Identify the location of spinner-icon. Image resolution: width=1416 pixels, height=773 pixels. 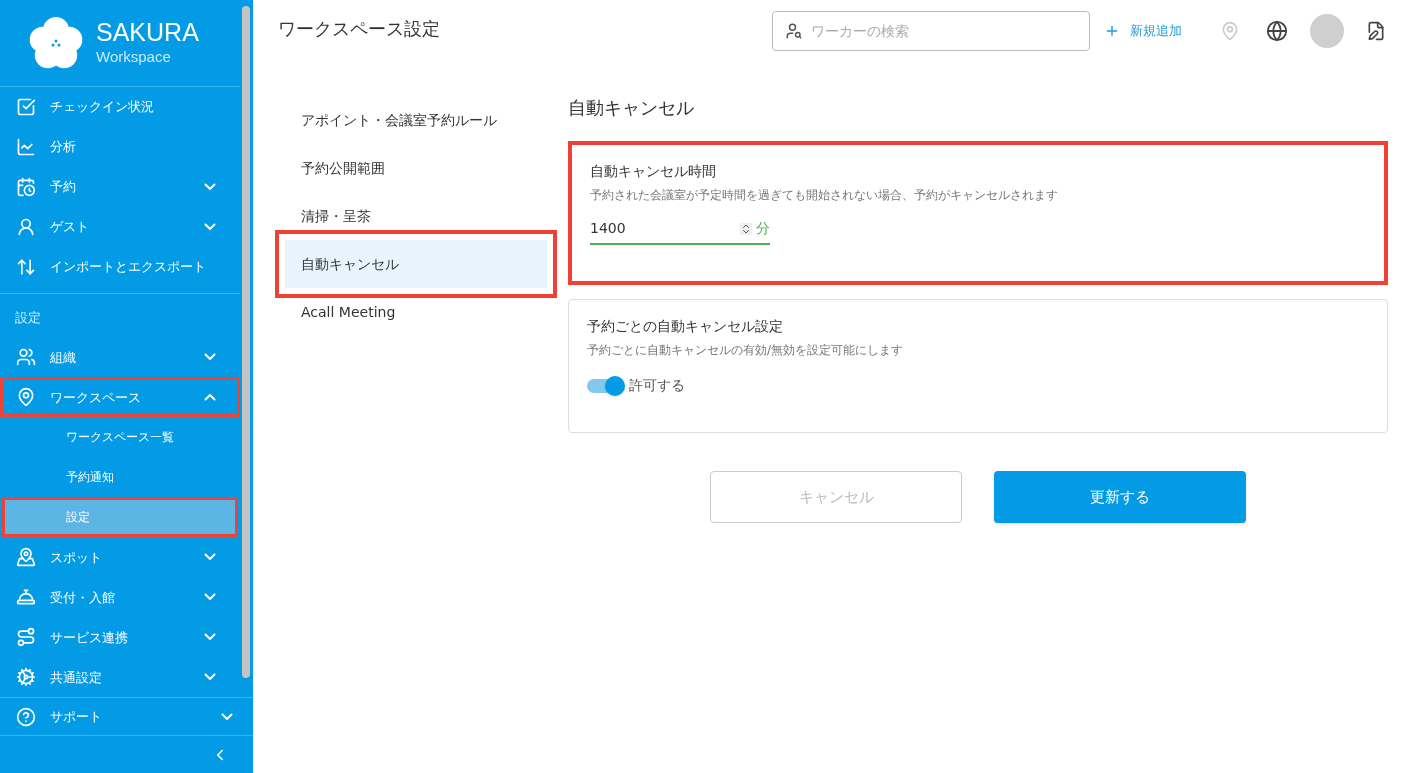
(746, 228).